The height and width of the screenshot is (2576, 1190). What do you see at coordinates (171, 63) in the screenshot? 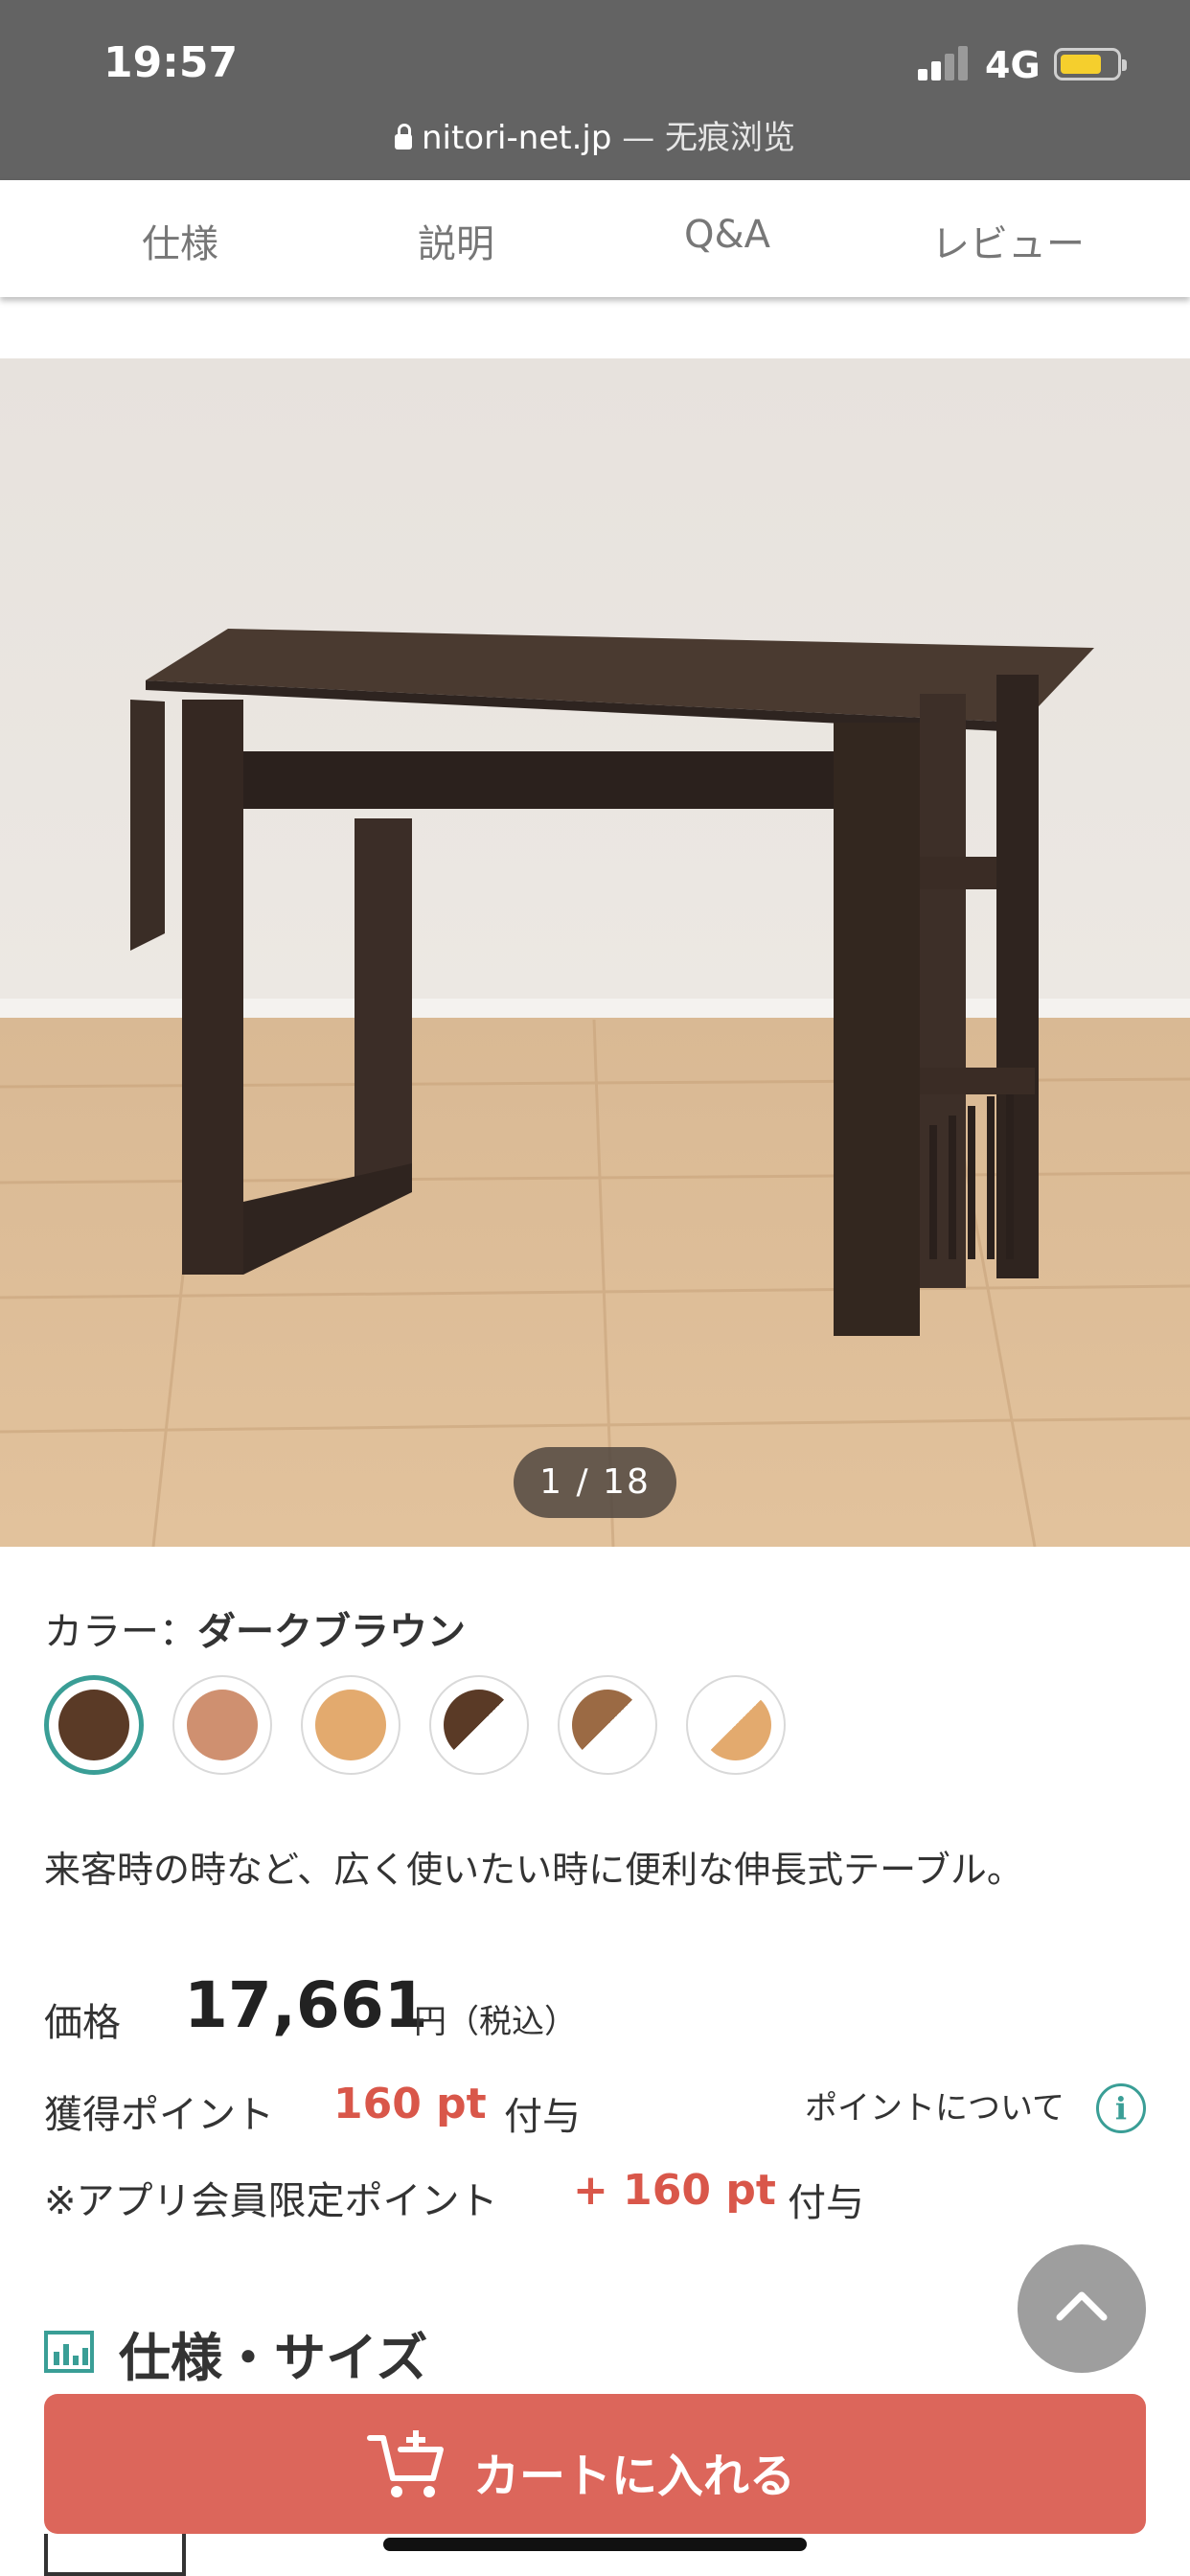
I see `status-time: 19:57` at bounding box center [171, 63].